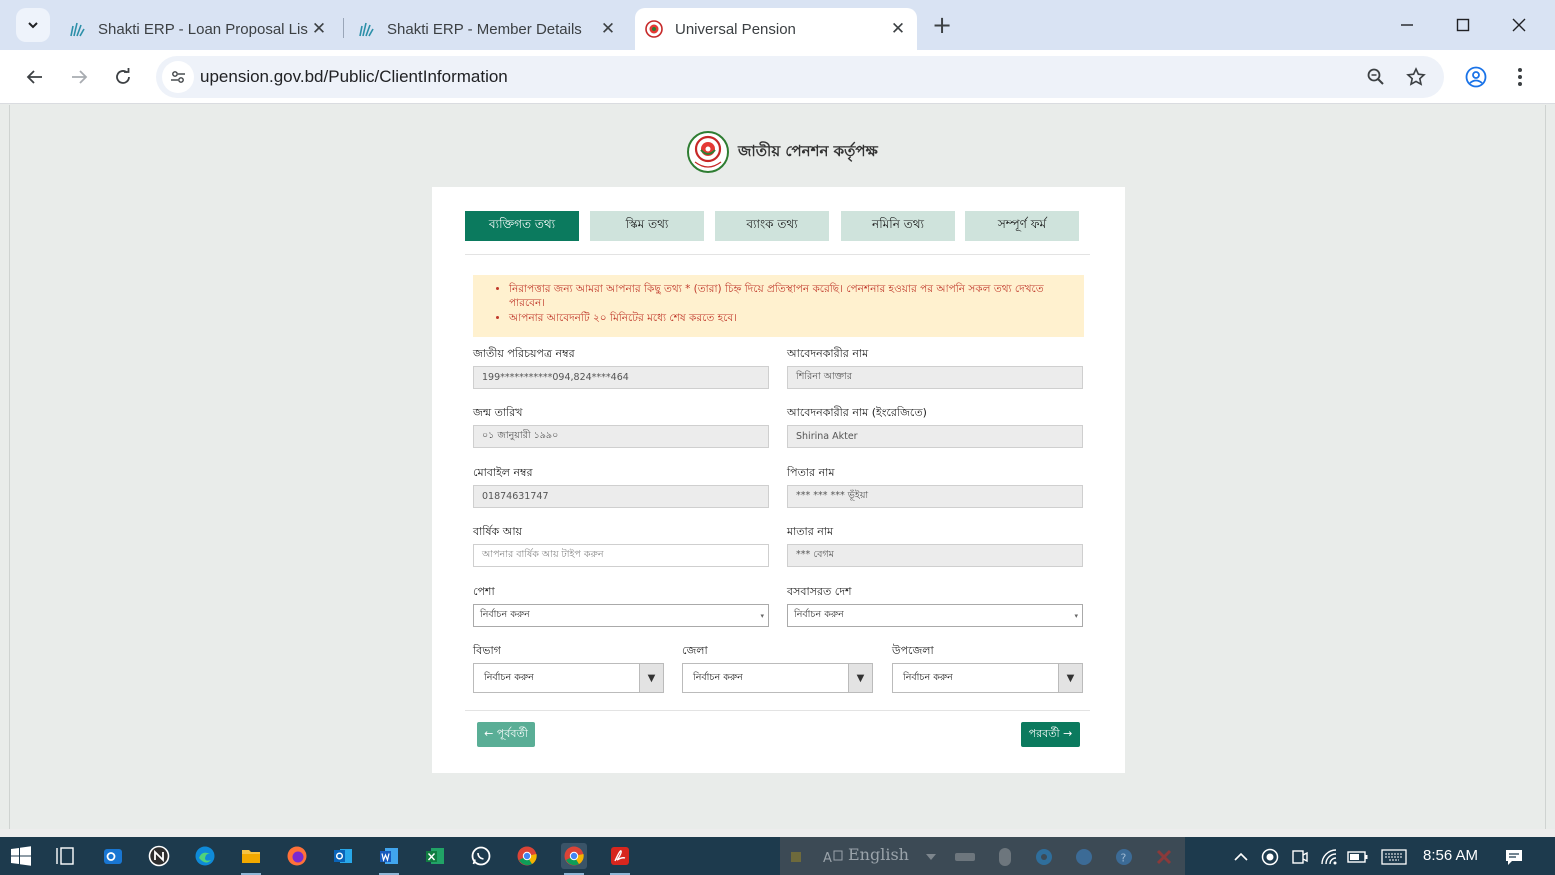  I want to click on mother-name-label: মাতার নাম, so click(810, 531).